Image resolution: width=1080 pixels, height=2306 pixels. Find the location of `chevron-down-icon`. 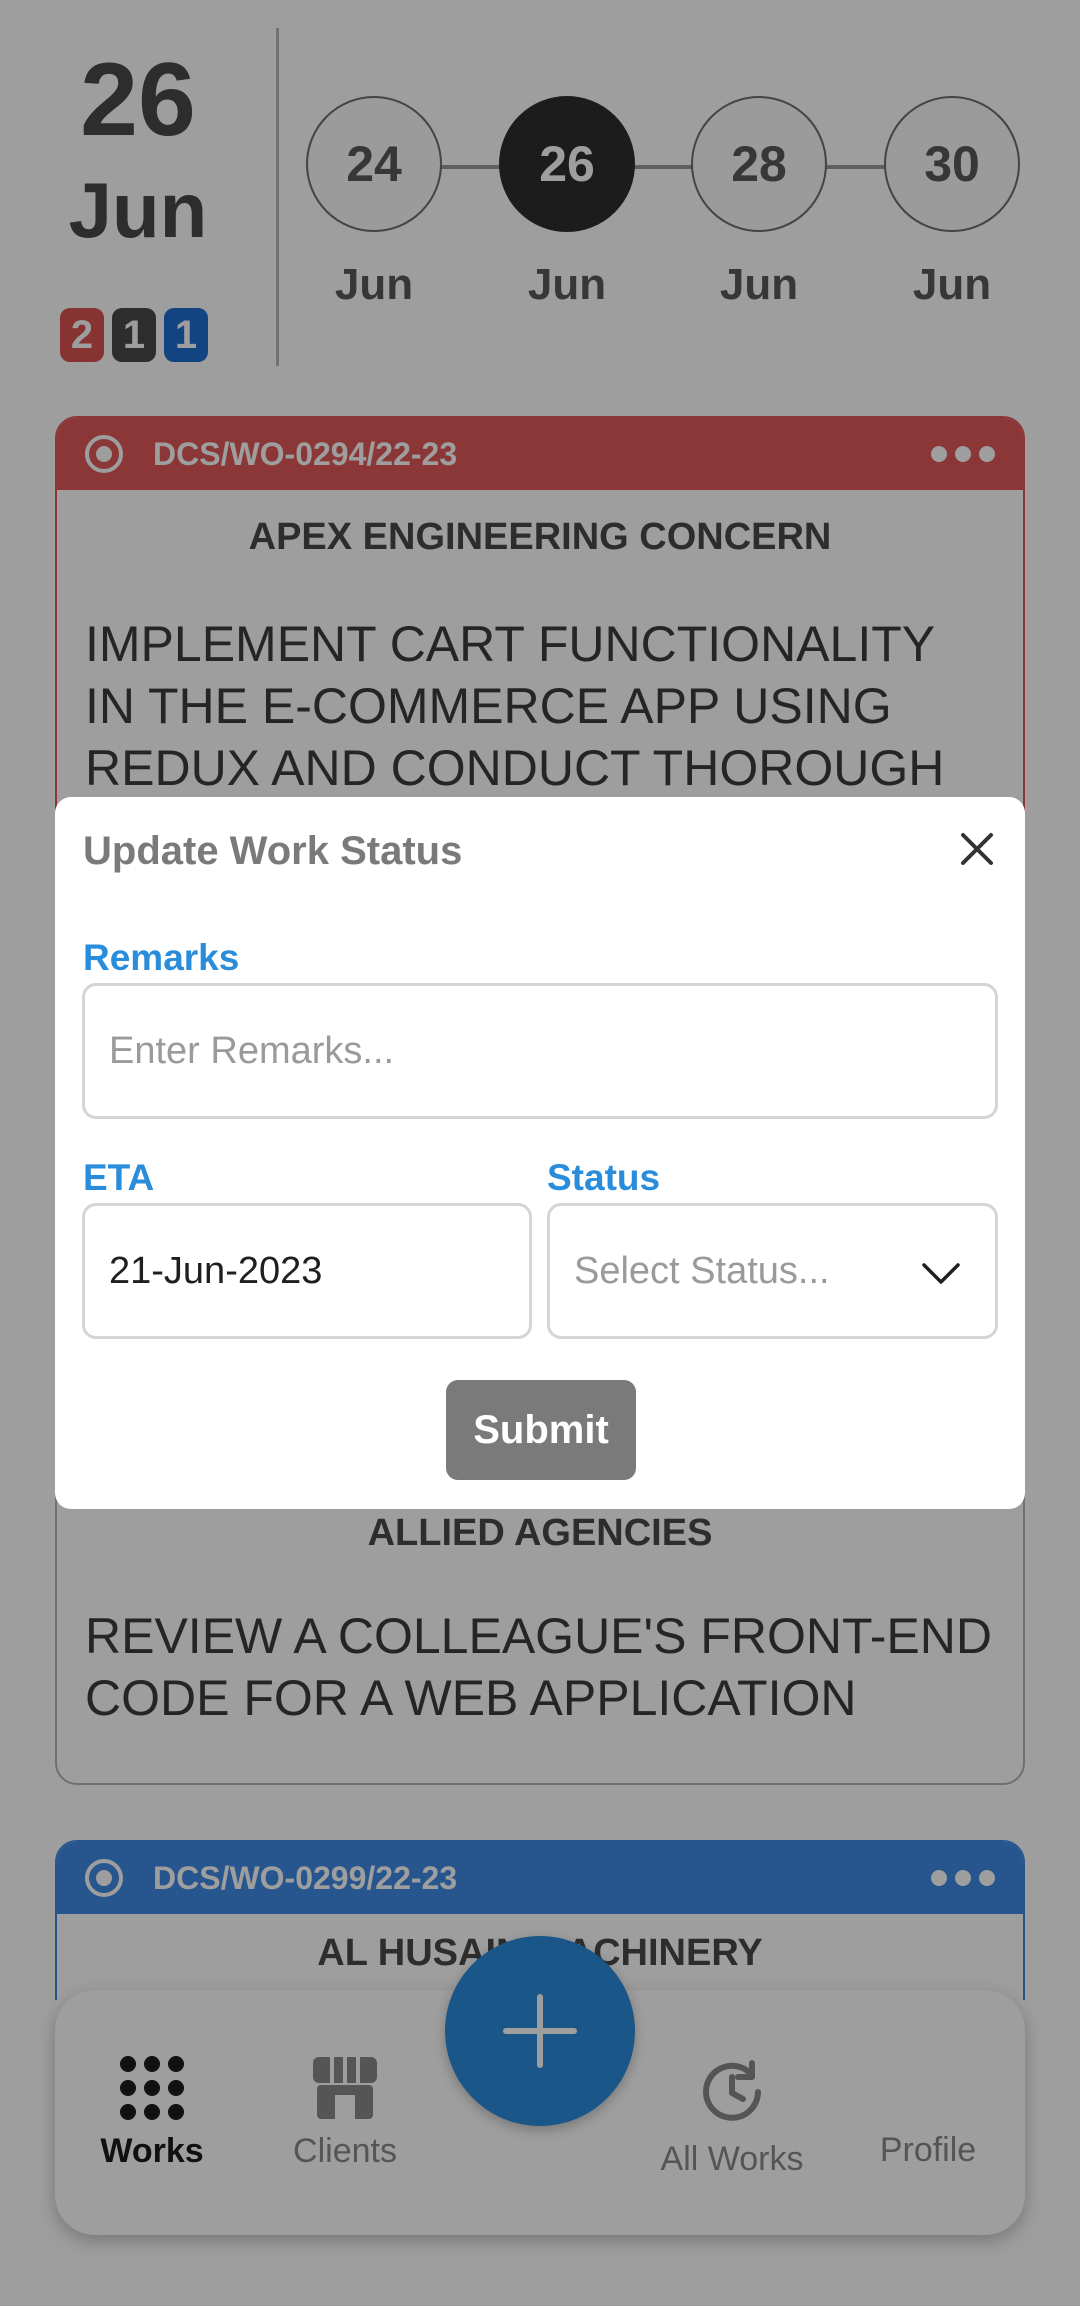

chevron-down-icon is located at coordinates (941, 1273).